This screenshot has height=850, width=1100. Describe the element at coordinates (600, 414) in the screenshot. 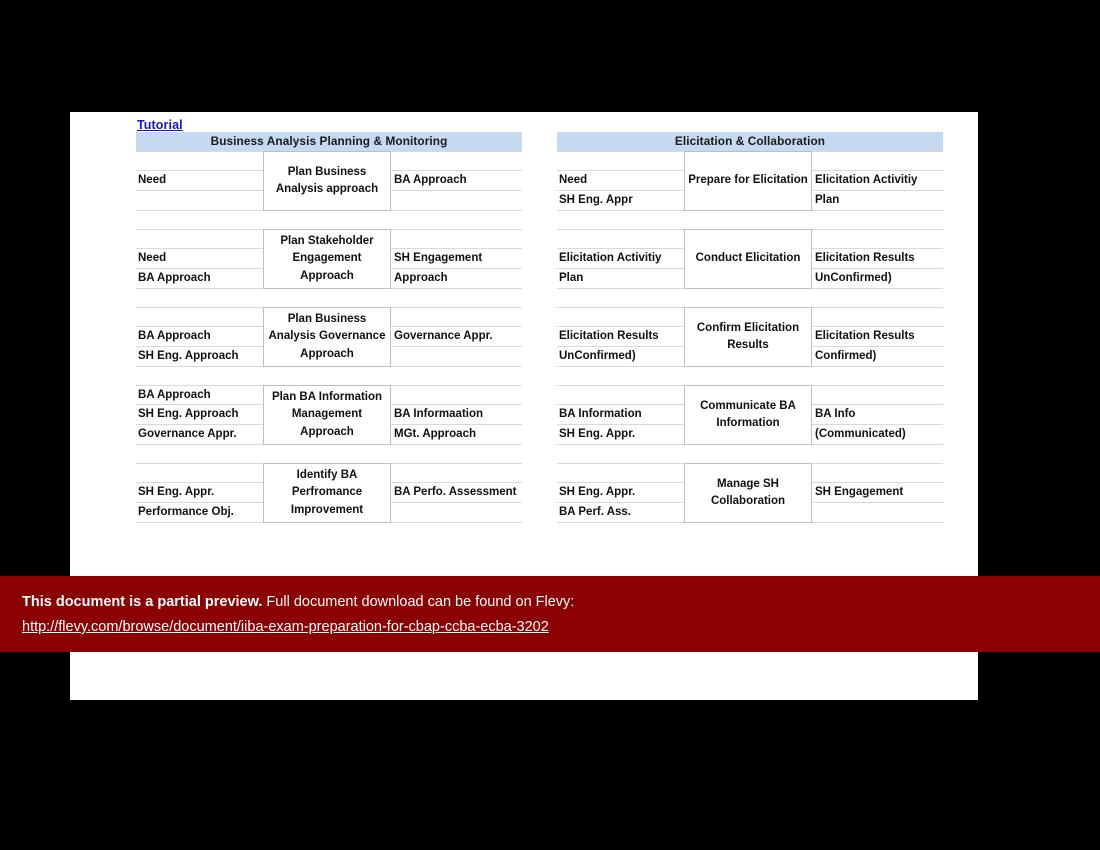

I see `input-cell: BA Information` at that location.